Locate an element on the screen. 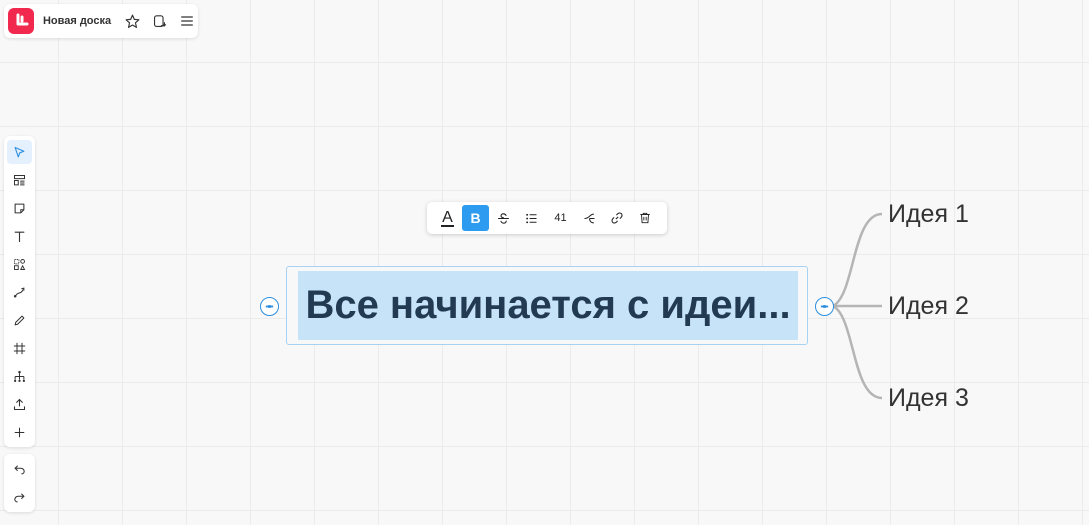 The image size is (1089, 525). bullet-list-icon is located at coordinates (531, 218).